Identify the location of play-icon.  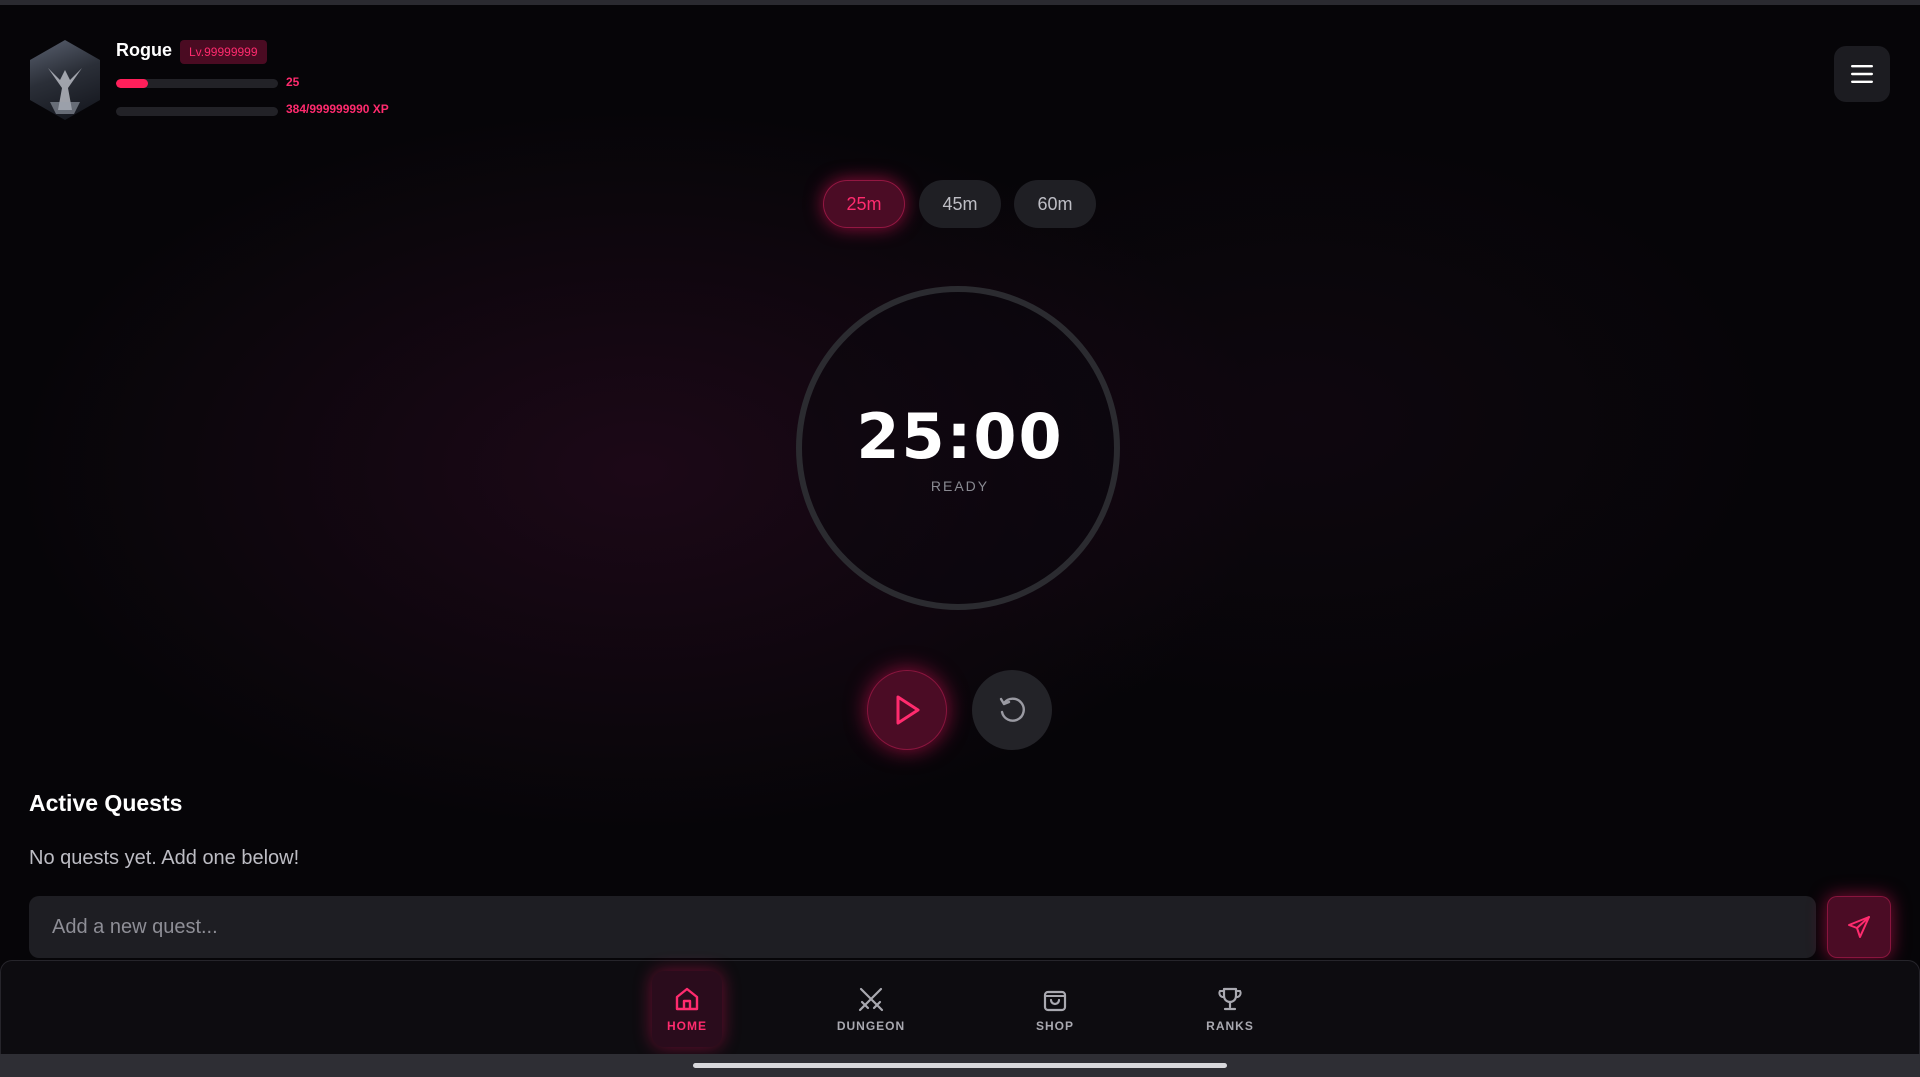
(908, 710).